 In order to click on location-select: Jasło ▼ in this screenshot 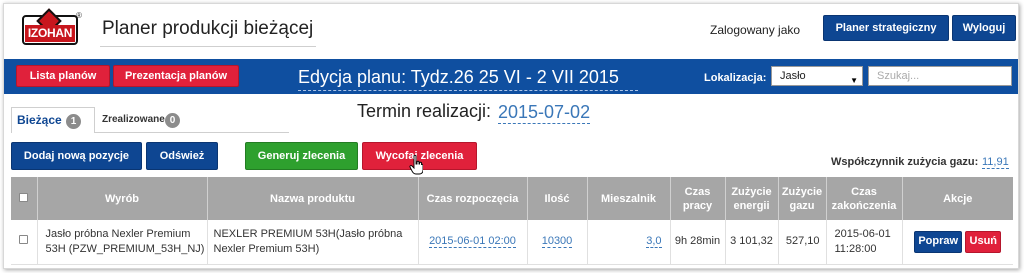, I will do `click(817, 76)`.